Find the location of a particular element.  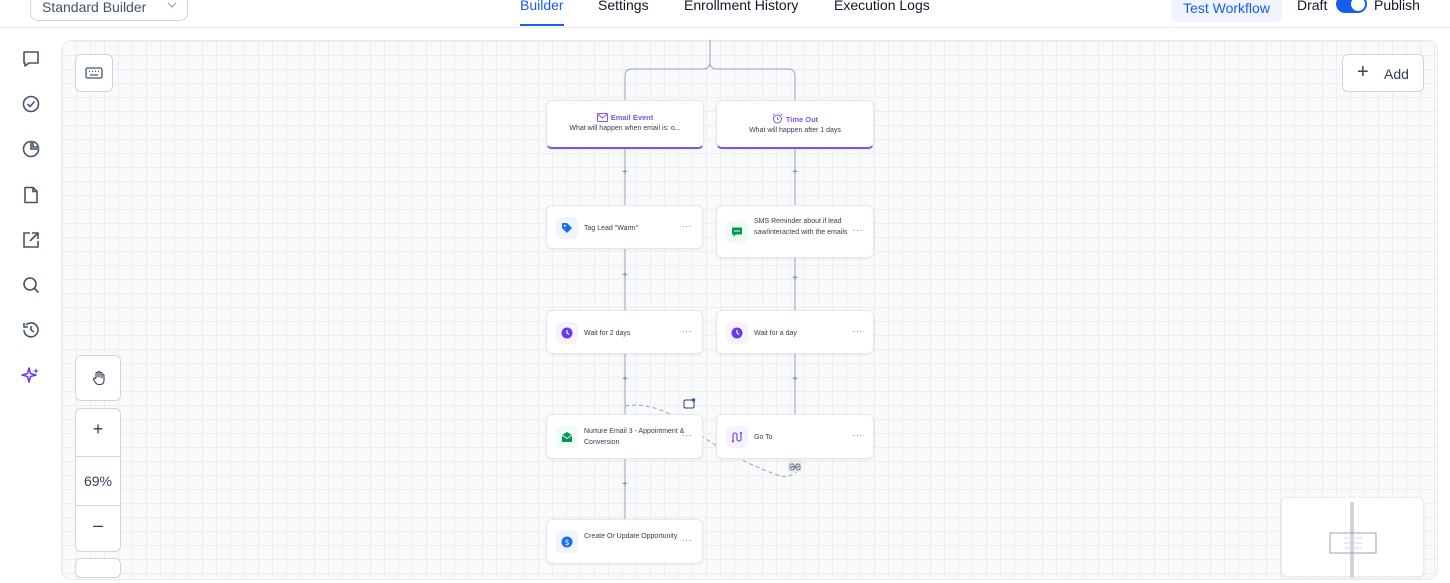

goto-icon is located at coordinates (737, 437).